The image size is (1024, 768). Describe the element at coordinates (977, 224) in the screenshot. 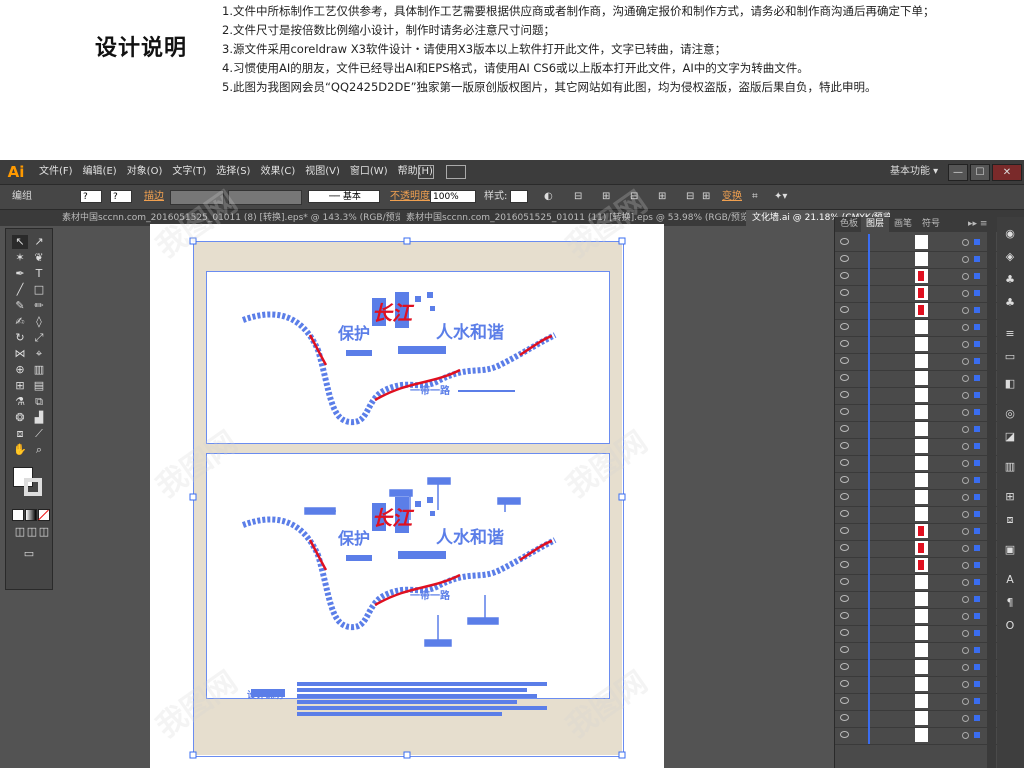

I see `panel-menu-icon: ▸▸ ≡` at that location.